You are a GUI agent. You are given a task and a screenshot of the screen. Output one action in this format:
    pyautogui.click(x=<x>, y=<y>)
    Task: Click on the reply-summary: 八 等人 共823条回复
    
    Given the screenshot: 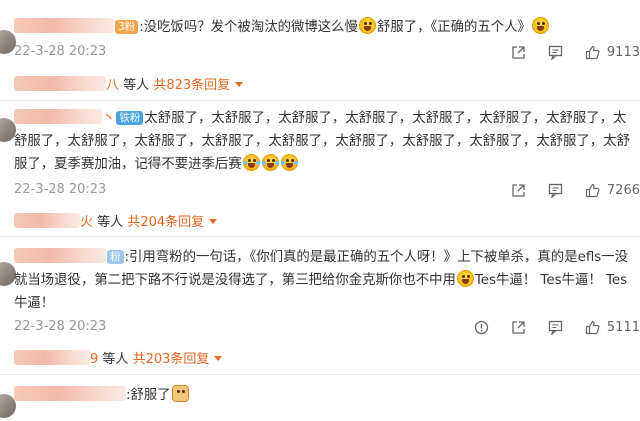 What is the action you would take?
    pyautogui.click(x=129, y=83)
    